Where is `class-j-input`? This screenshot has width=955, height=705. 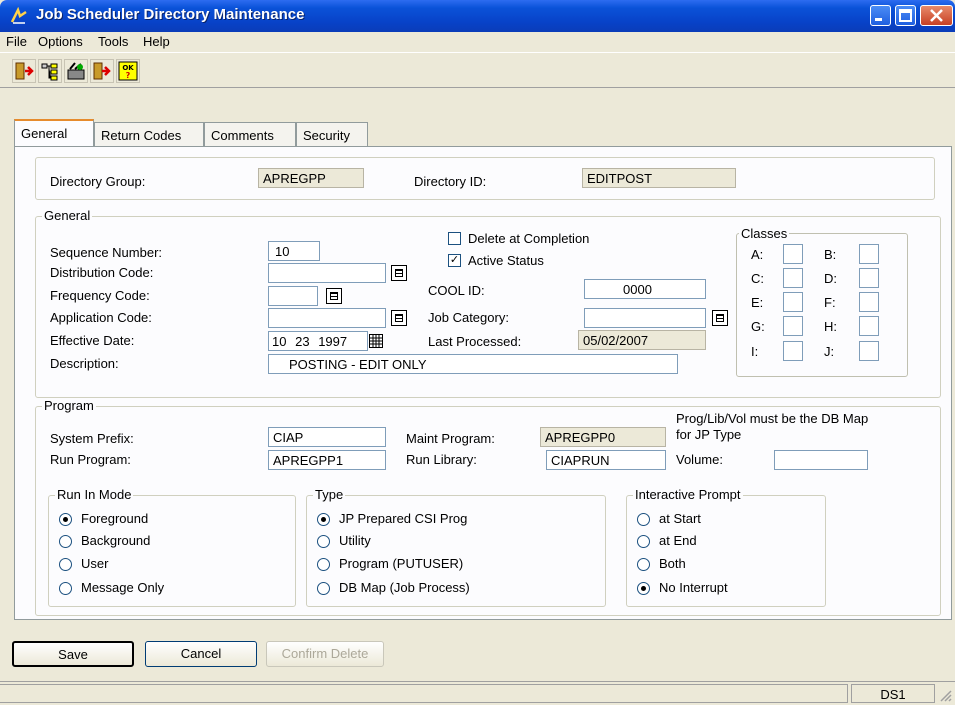
class-j-input is located at coordinates (869, 351).